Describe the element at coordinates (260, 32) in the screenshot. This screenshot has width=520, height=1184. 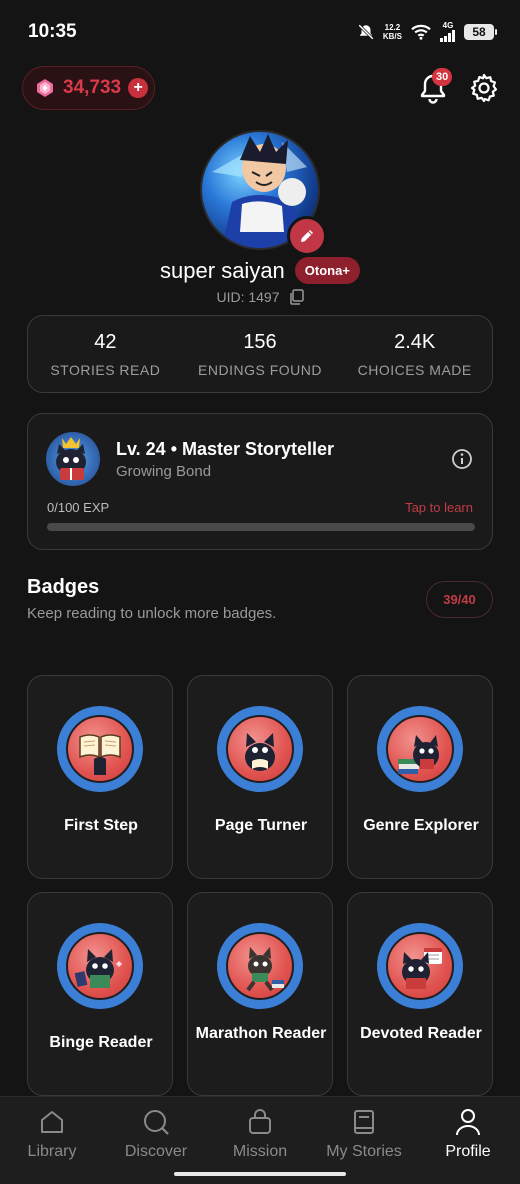
I see `status-bar: 10:35 12.2 KB/S 4G 58` at that location.